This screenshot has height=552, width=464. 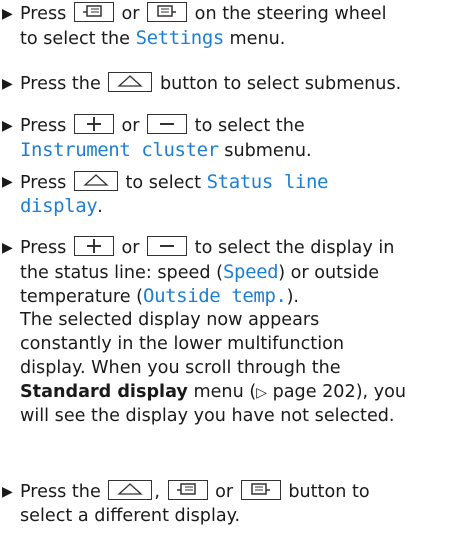 I want to click on step-line: Instrument cluster submenu., so click(x=166, y=150).